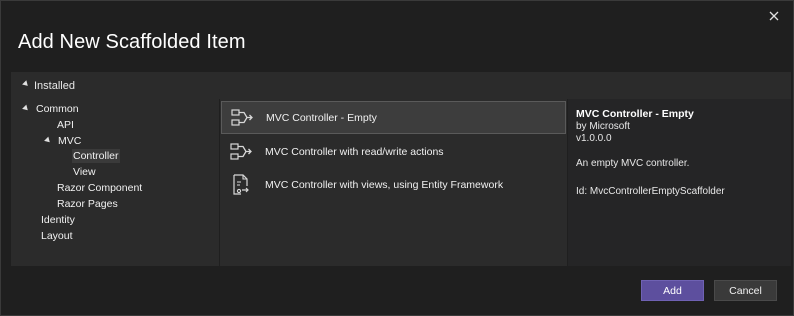 The width and height of the screenshot is (794, 316). What do you see at coordinates (54, 85) in the screenshot?
I see `installed-label: Installed` at bounding box center [54, 85].